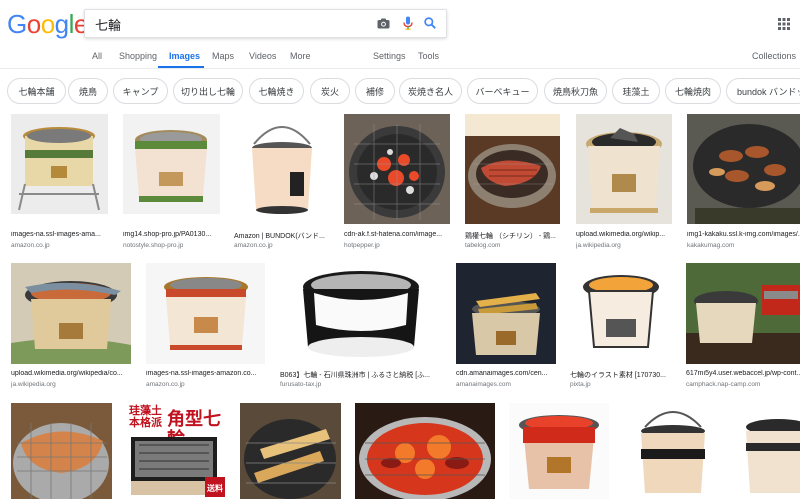  I want to click on thumbnail-overlay-text: 本格派, so click(145, 423).